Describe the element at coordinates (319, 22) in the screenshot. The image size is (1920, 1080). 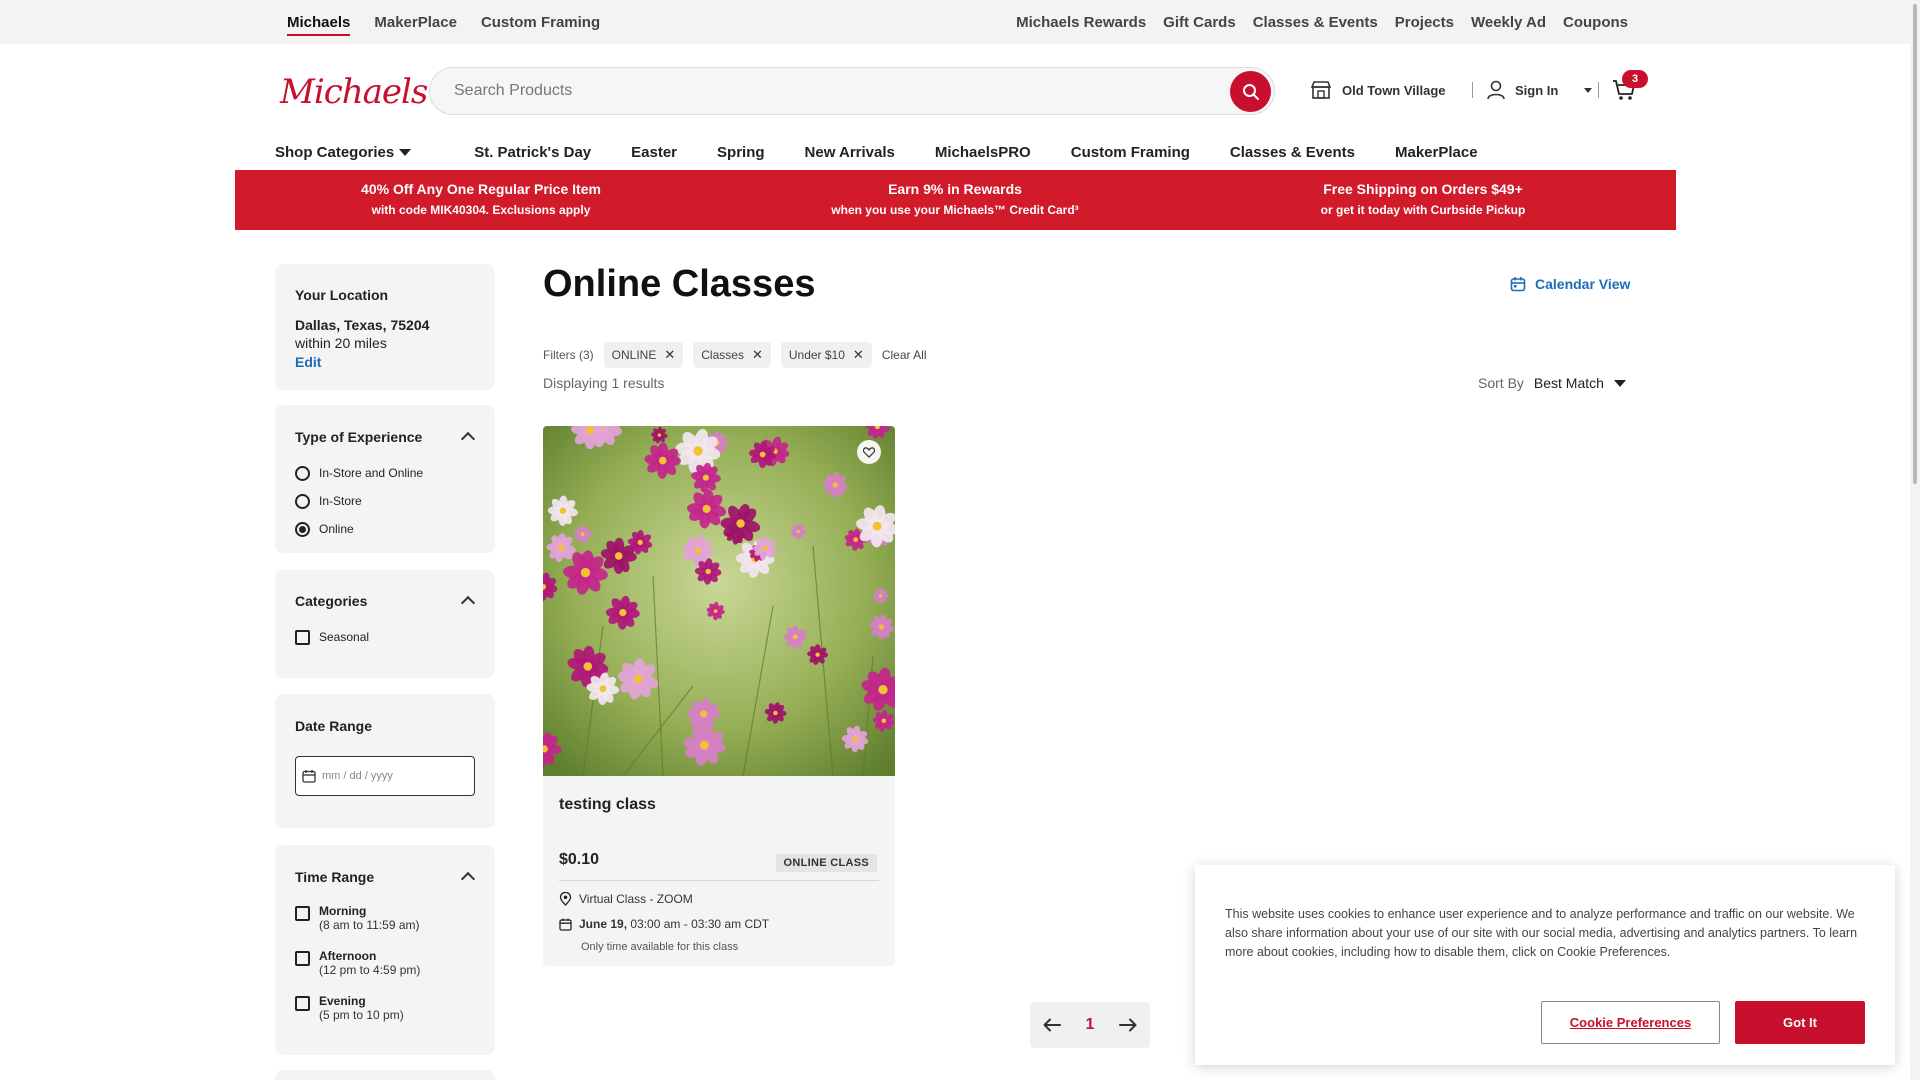
I see `tab-michaels: Michaels` at that location.